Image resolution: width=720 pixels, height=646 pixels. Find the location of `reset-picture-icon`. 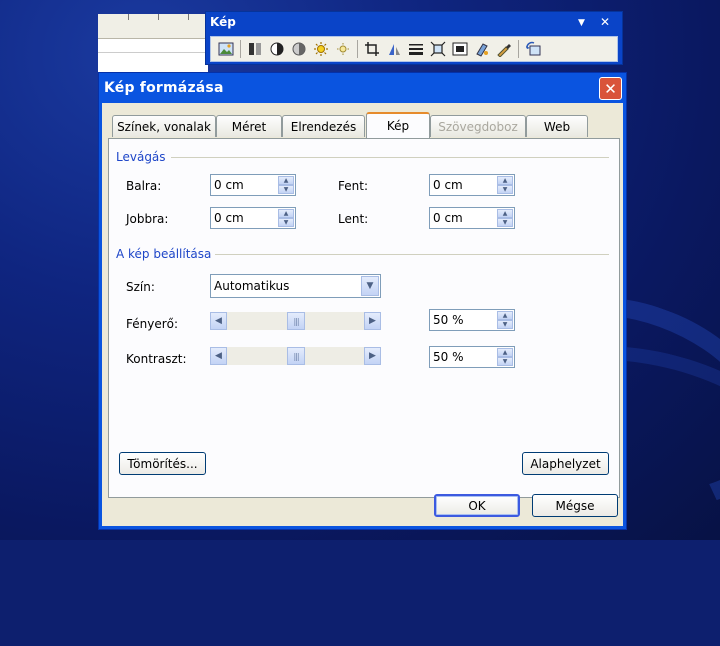

reset-picture-icon is located at coordinates (533, 49).